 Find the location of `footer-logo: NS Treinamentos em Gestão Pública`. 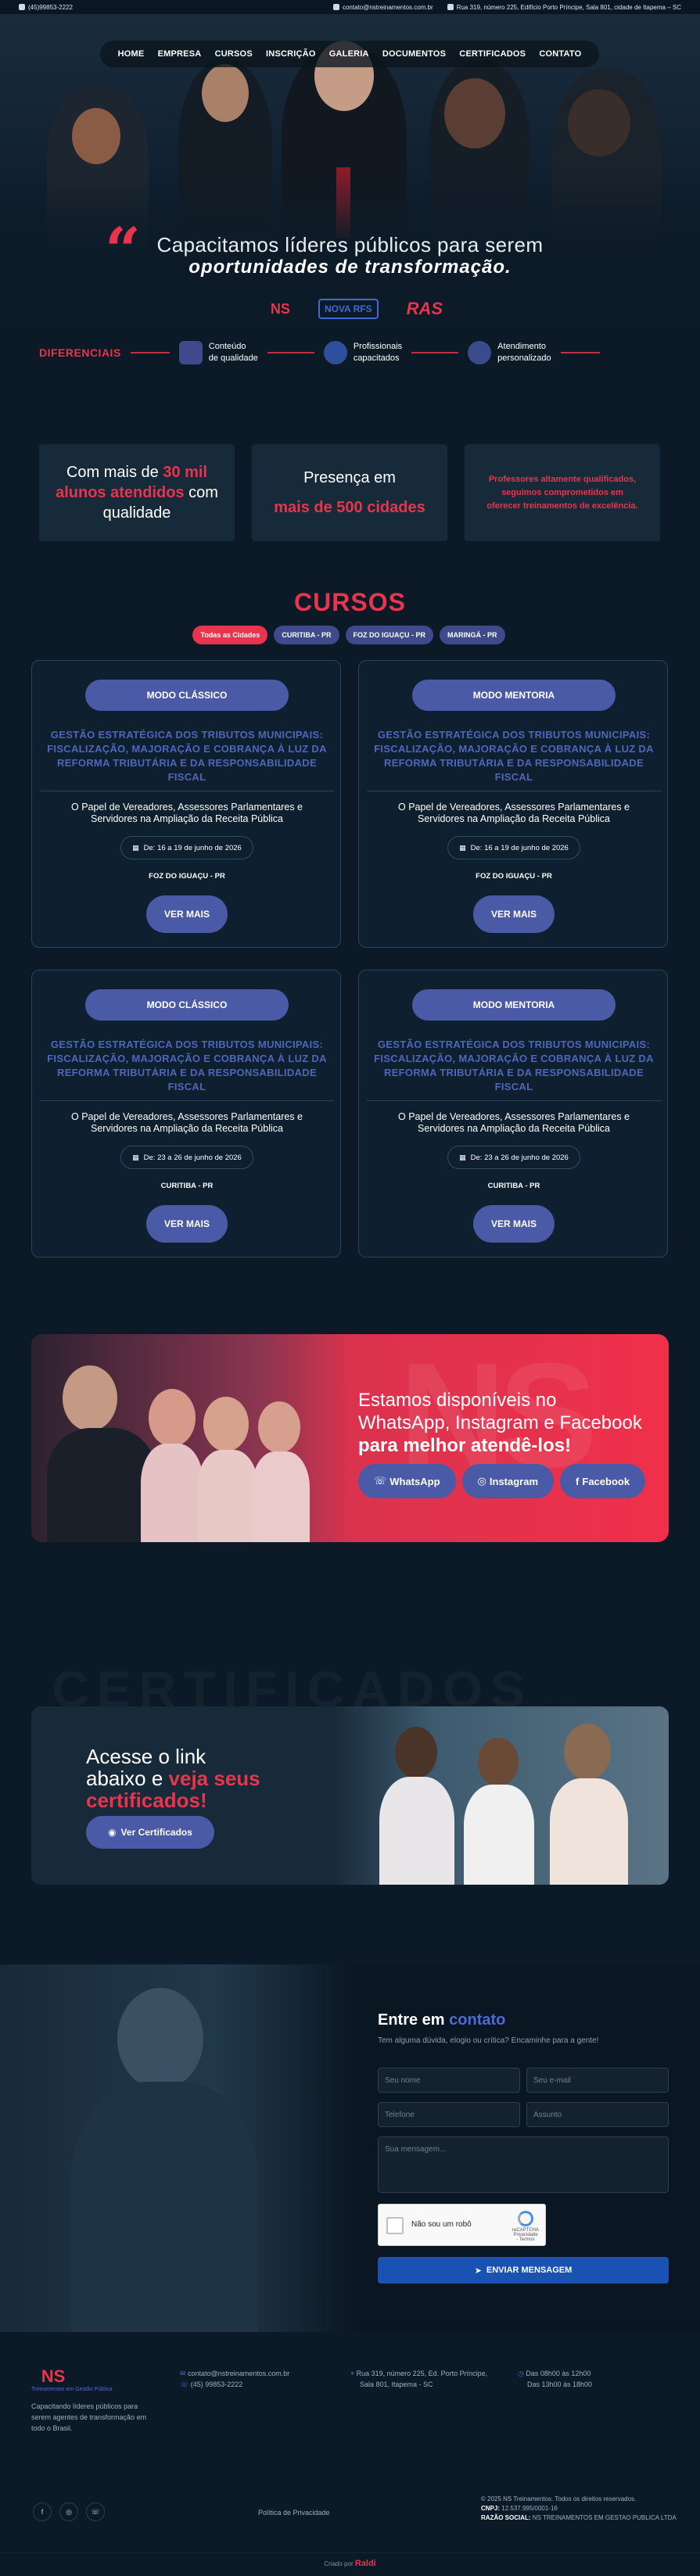

footer-logo: NS Treinamentos em Gestão Pública is located at coordinates (72, 2379).